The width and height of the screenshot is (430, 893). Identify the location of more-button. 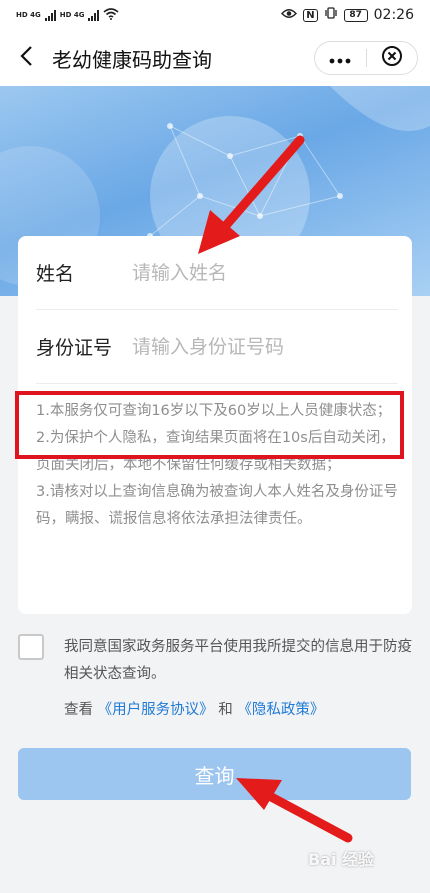
(340, 58).